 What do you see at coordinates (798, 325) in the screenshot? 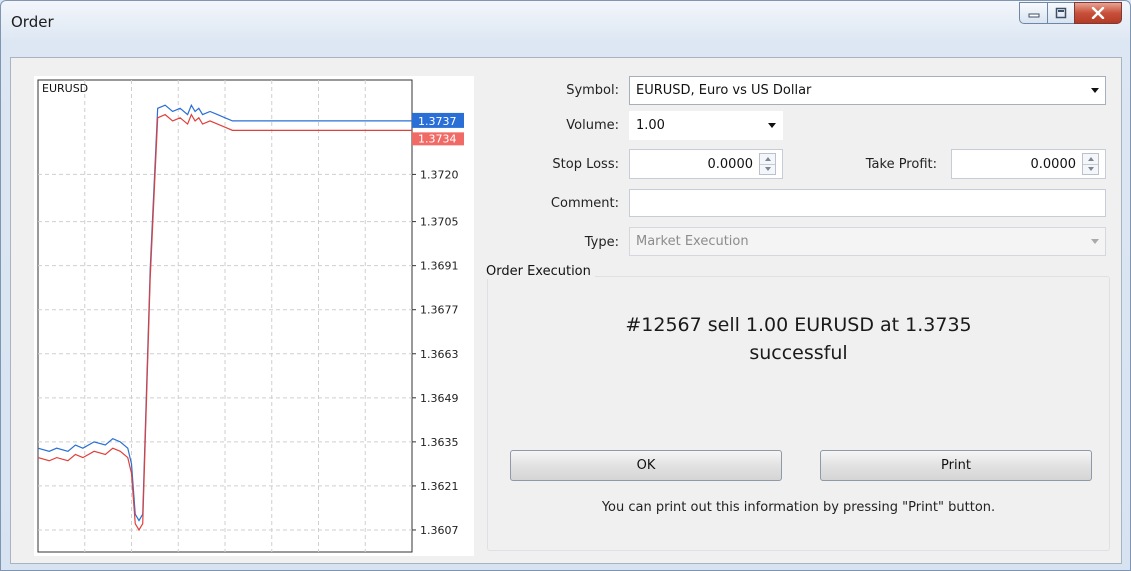
I see `execution-result-line1: #12567 sell 1.00 EURUSD at 1.3735` at bounding box center [798, 325].